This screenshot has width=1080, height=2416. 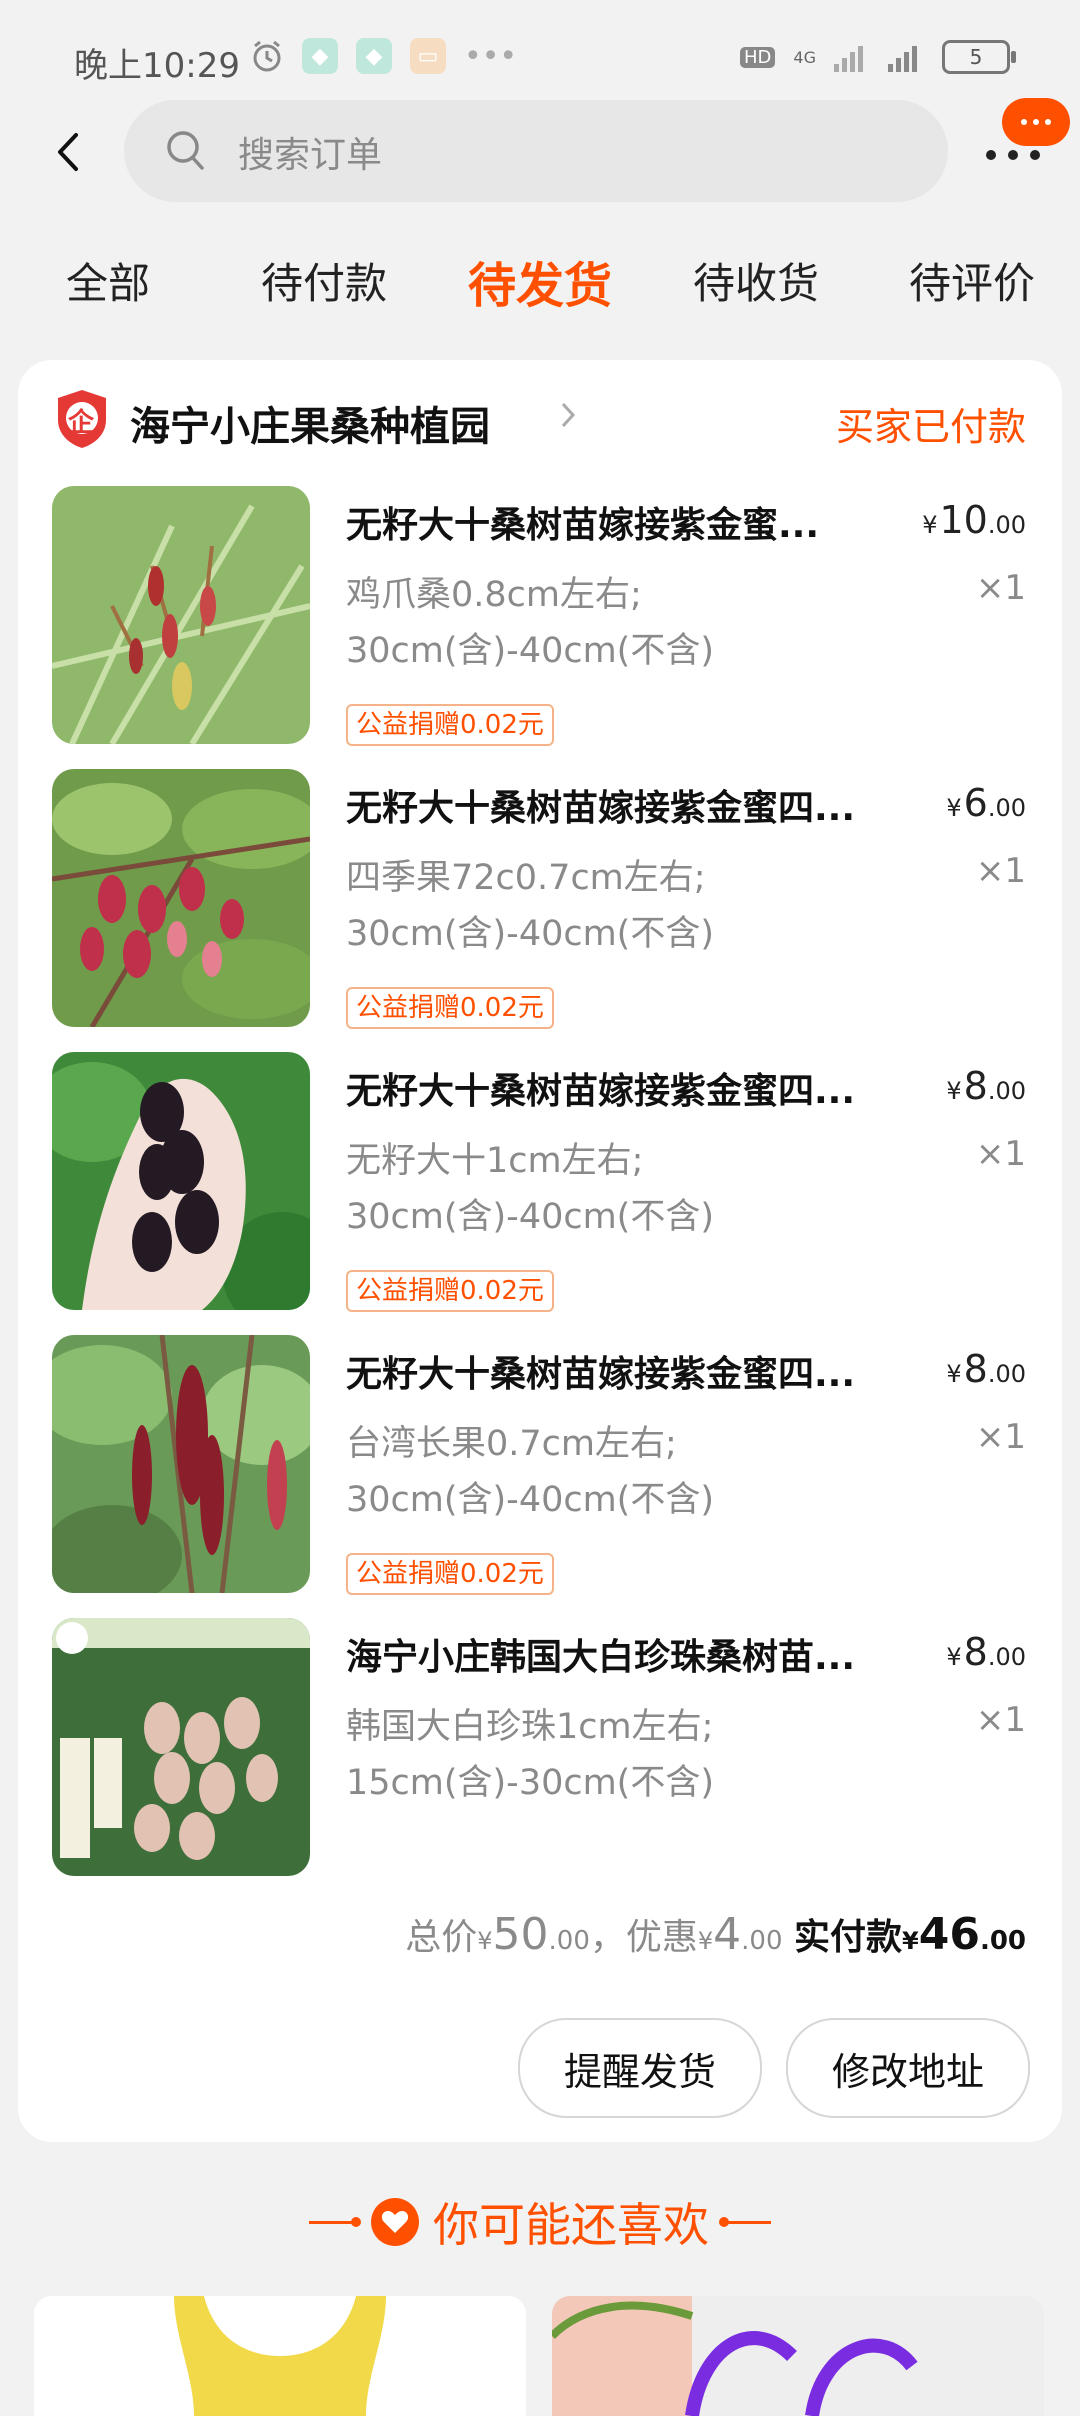 I want to click on back-arrow-icon, so click(x=68, y=152).